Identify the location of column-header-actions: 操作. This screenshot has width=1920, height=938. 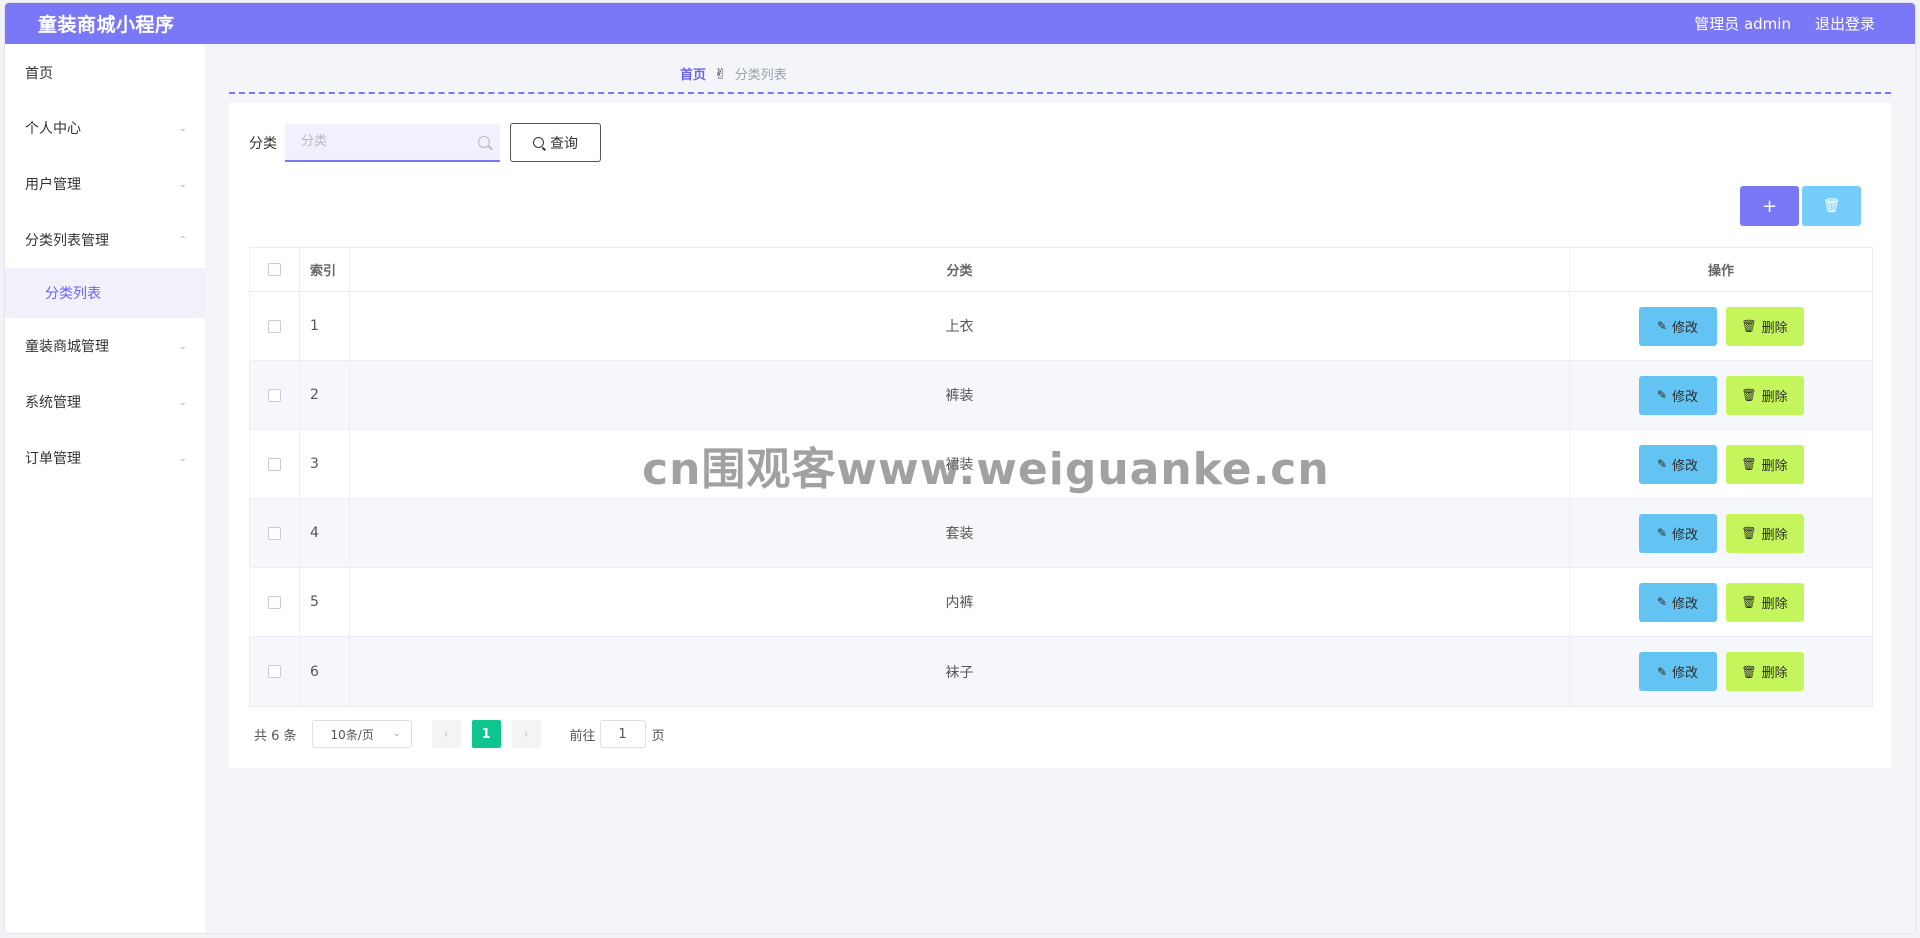
(1720, 271).